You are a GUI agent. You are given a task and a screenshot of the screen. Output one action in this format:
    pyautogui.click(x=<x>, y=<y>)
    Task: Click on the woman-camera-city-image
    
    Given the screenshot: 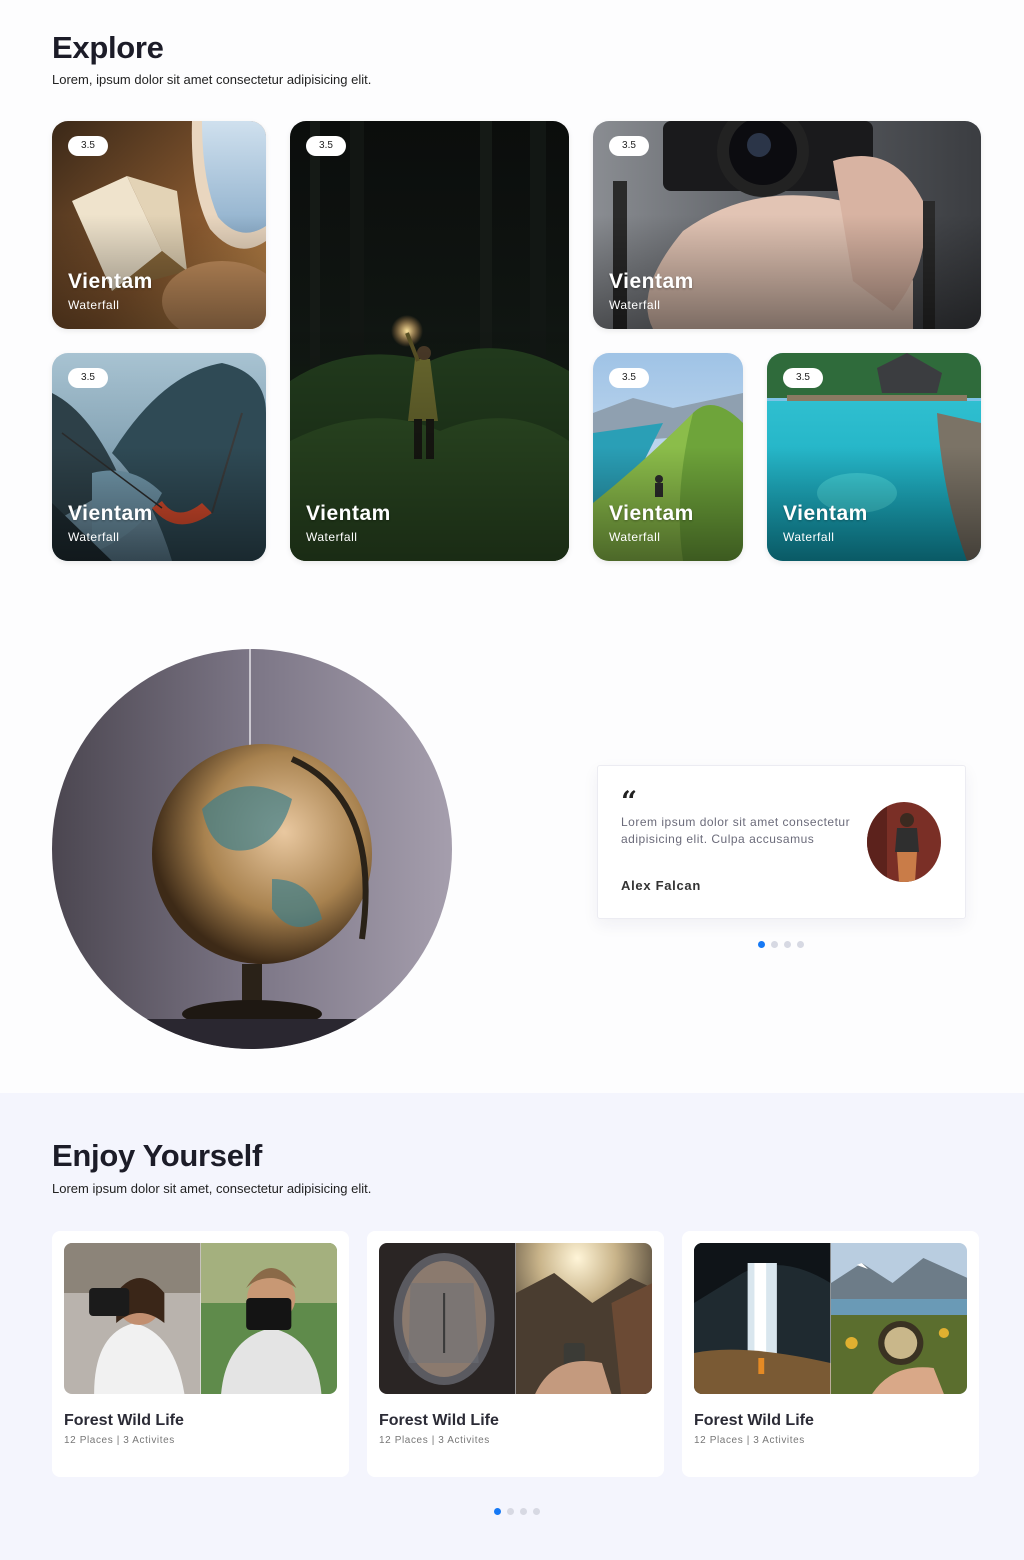 What is the action you would take?
    pyautogui.click(x=132, y=1318)
    